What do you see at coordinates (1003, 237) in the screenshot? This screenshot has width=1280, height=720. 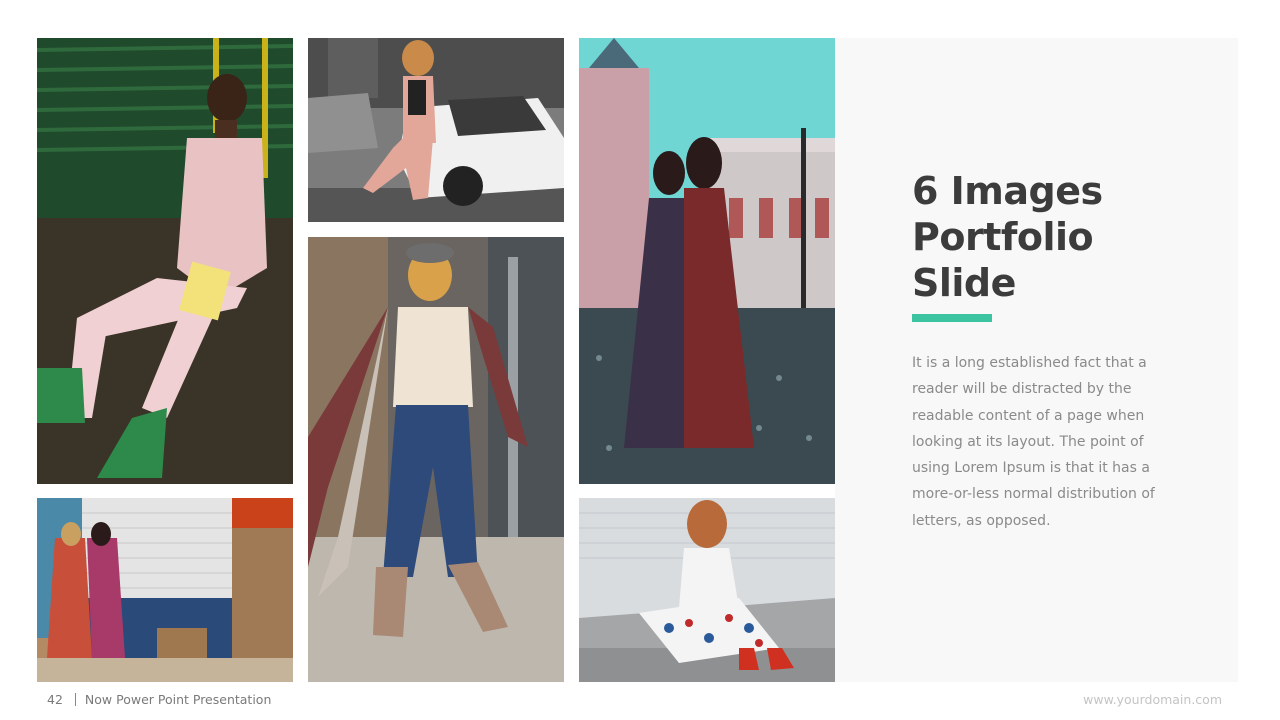 I see `slide-title-line: Portfolio` at bounding box center [1003, 237].